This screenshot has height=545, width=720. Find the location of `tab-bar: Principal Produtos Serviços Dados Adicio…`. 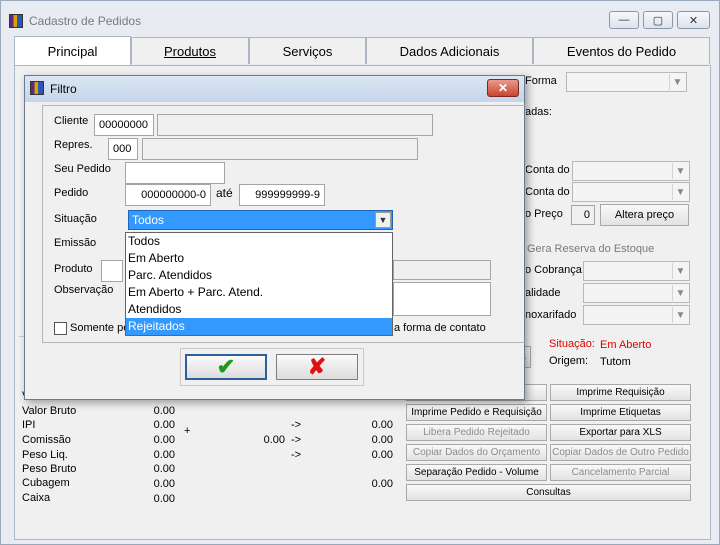

tab-bar: Principal Produtos Serviços Dados Adicio… is located at coordinates (362, 50).